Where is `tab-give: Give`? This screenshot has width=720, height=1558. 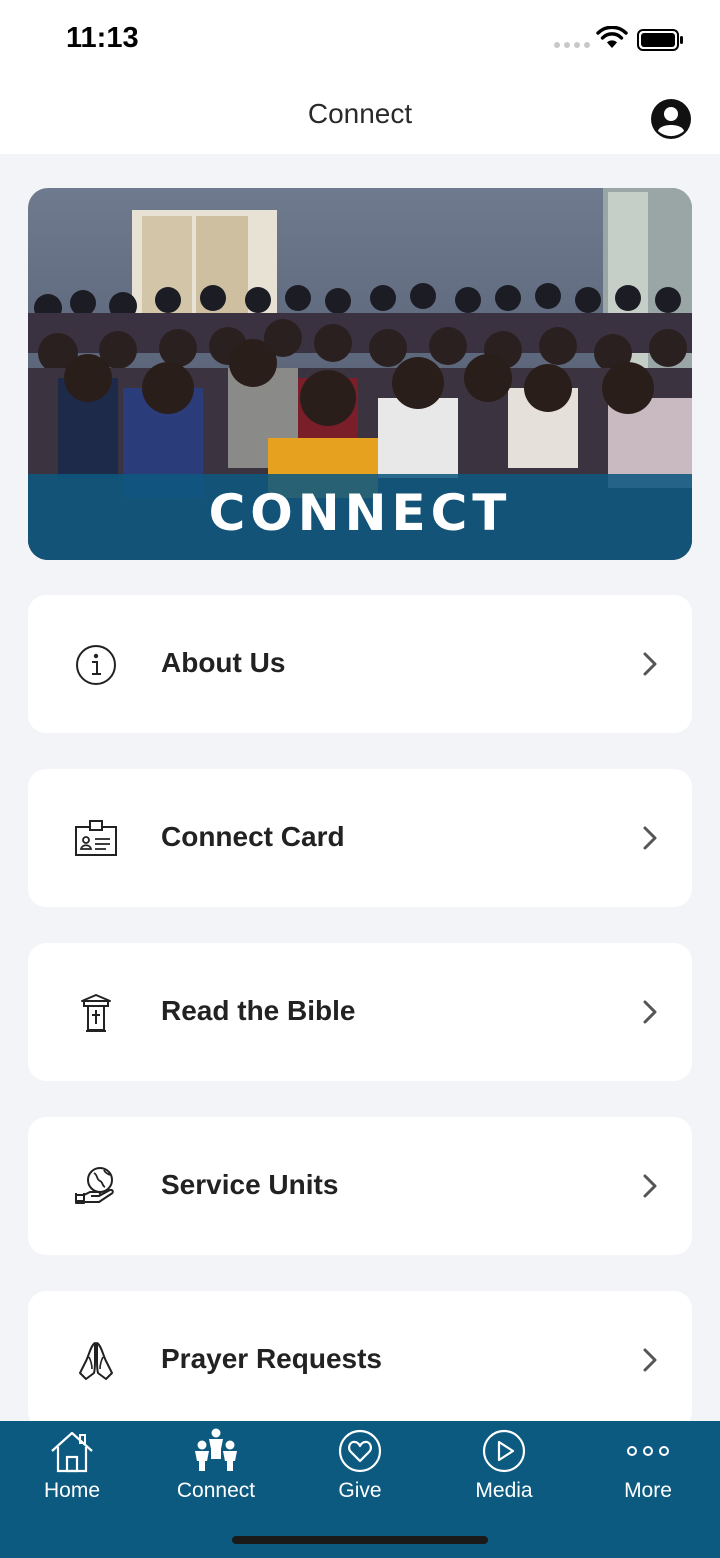 tab-give: Give is located at coordinates (360, 1471).